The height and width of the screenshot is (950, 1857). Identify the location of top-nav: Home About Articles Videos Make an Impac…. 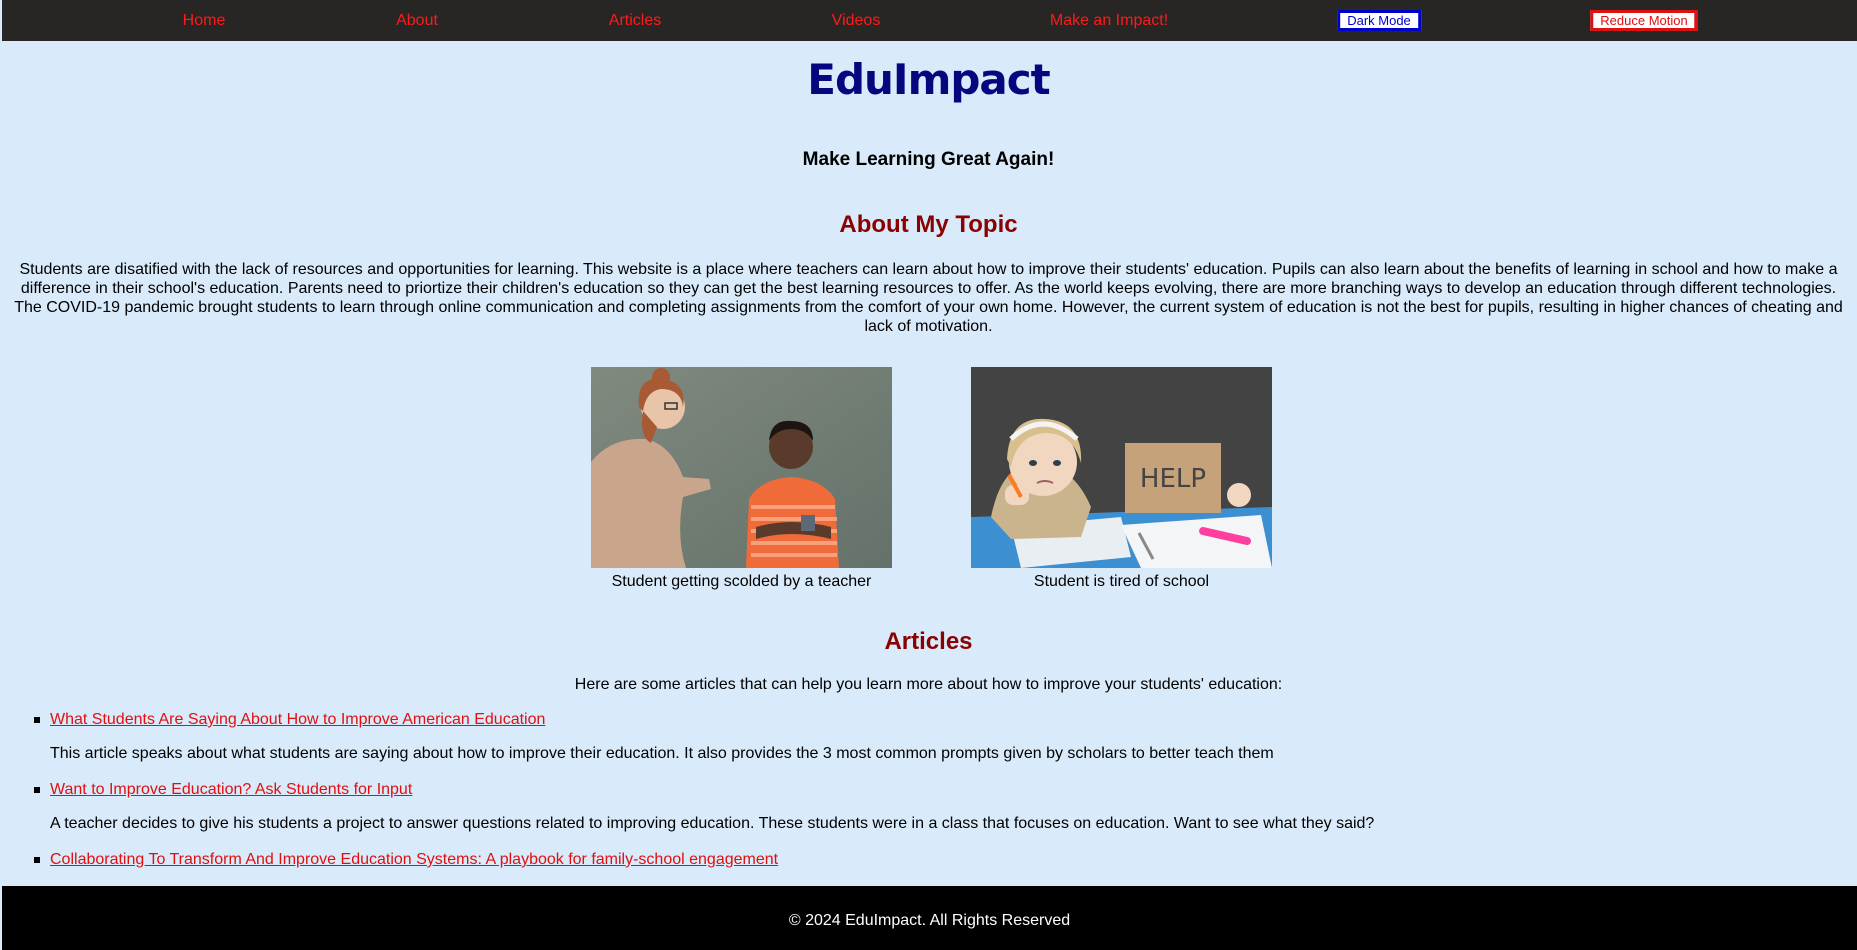
(929, 20).